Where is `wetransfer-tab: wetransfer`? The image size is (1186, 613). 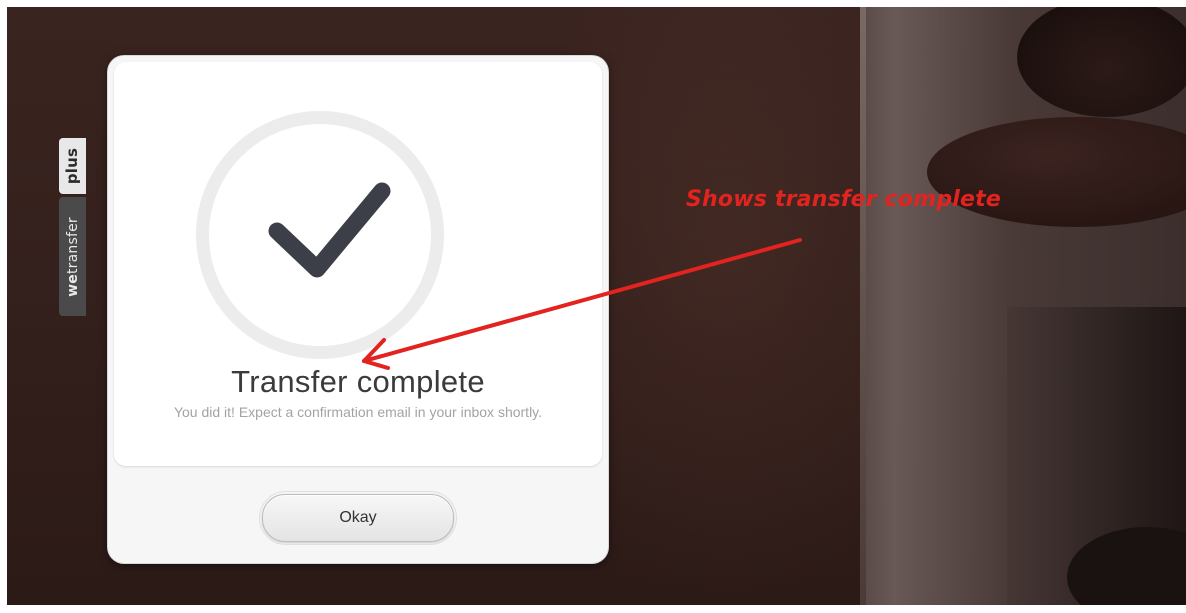
wetransfer-tab: wetransfer is located at coordinates (72, 256).